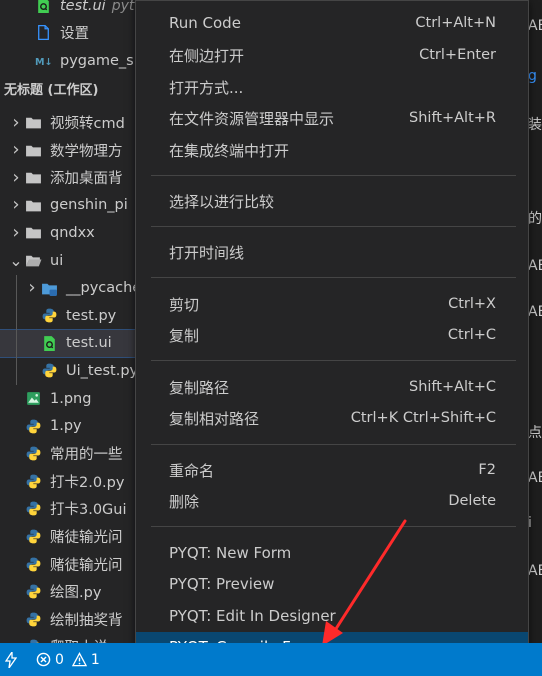 This screenshot has width=542, height=676. Describe the element at coordinates (75, 88) in the screenshot. I see `workspace-section-header: 无标题 (工作区)` at that location.